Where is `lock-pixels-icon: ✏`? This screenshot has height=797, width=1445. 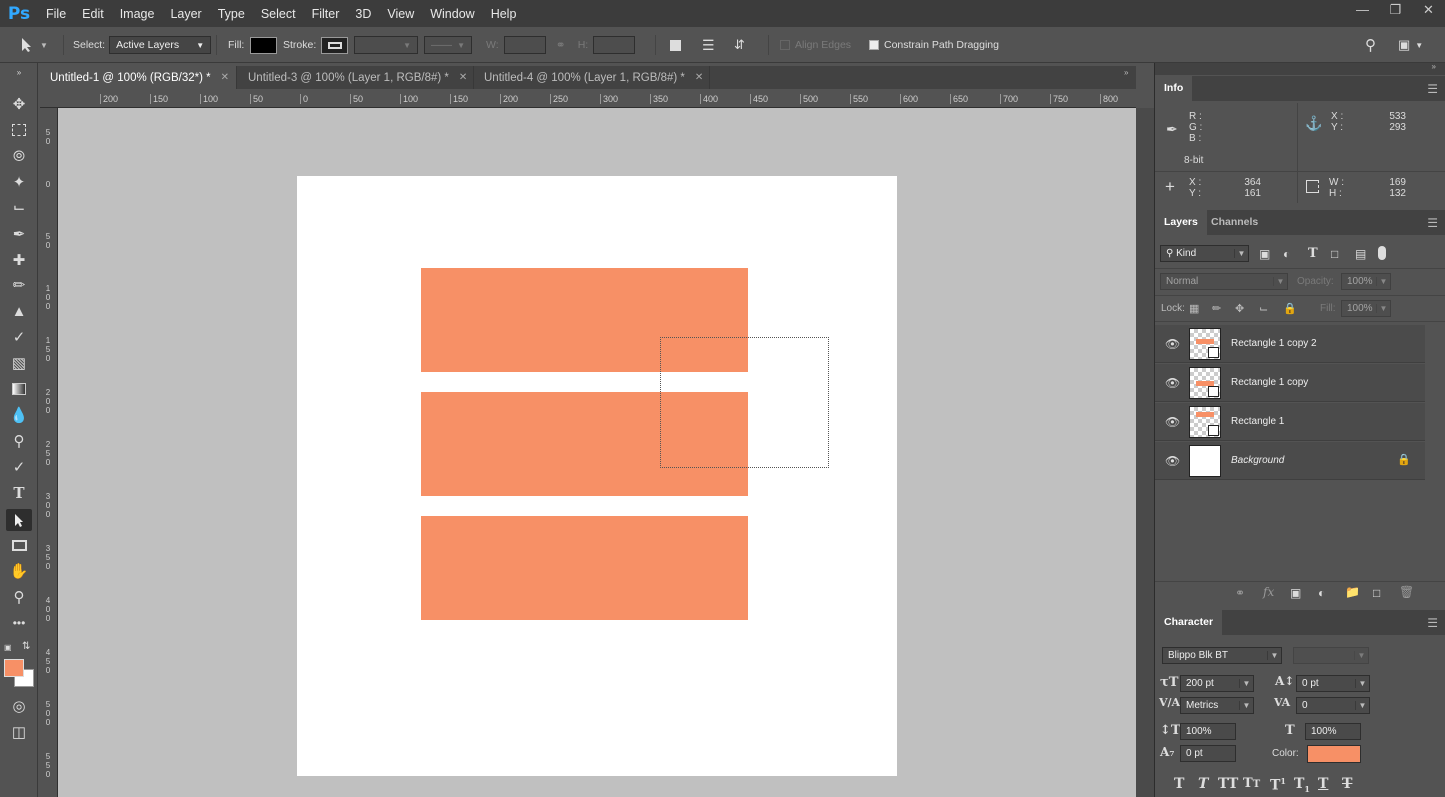
lock-pixels-icon: ✏ is located at coordinates (1216, 308).